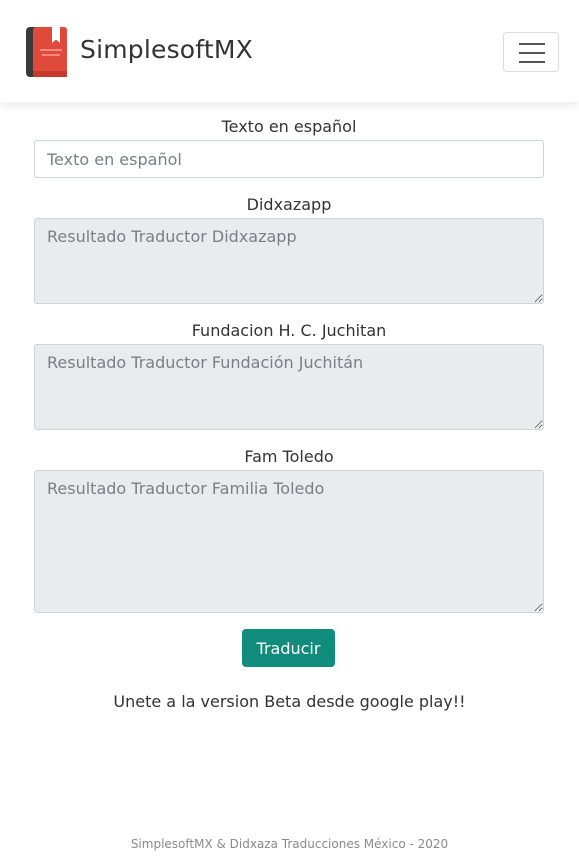 The height and width of the screenshot is (856, 579). What do you see at coordinates (289, 261) in the screenshot?
I see `didxazapp-result-textarea` at bounding box center [289, 261].